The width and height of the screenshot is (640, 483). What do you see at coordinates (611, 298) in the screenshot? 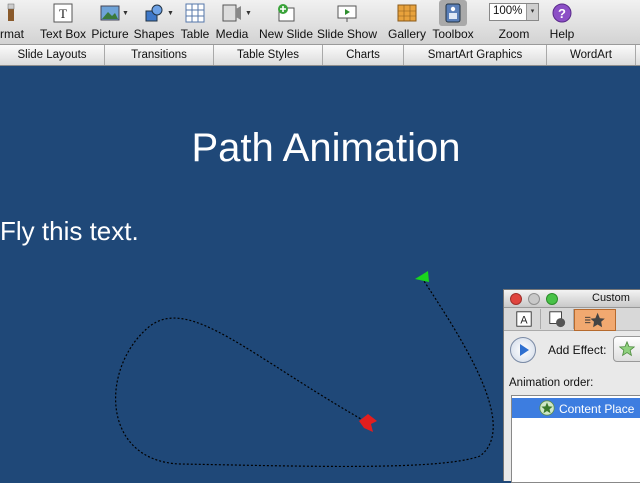
I see `palette-title: Custom` at bounding box center [611, 298].